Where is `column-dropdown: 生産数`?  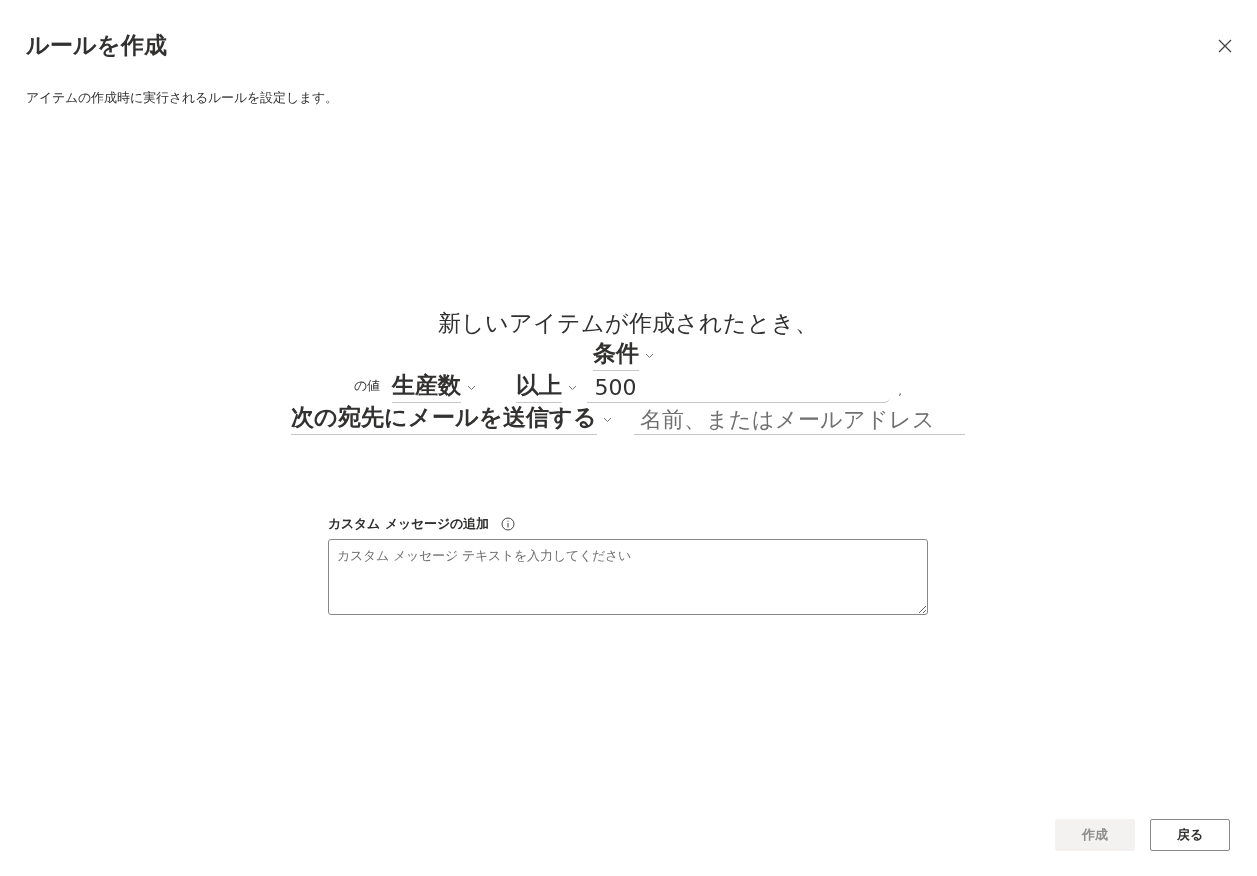
column-dropdown: 生産数 is located at coordinates (427, 386).